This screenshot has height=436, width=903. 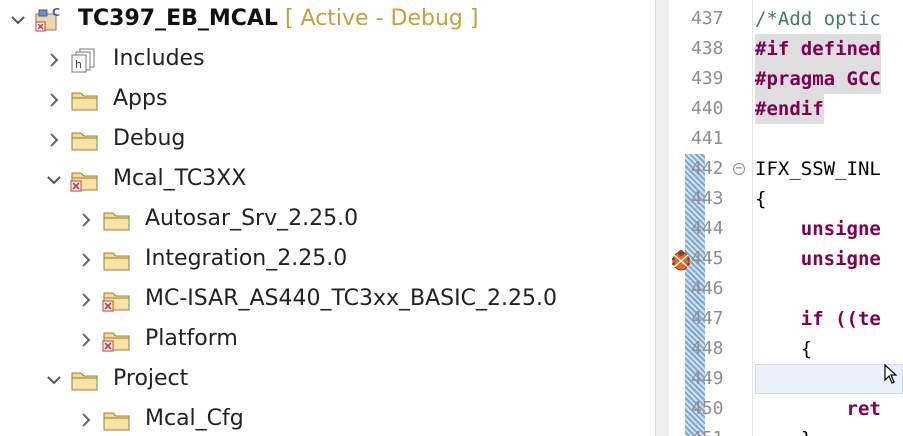 I want to click on code-text: ret, so click(x=818, y=409).